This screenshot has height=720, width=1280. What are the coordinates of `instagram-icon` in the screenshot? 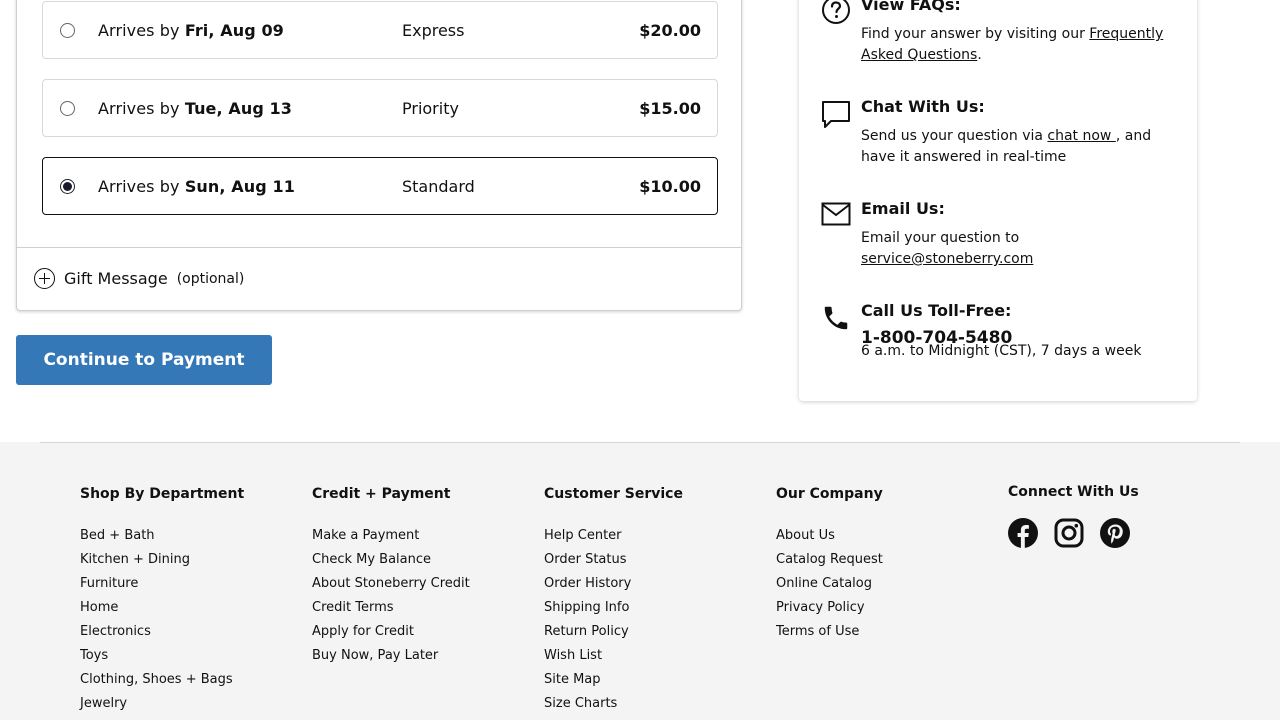 It's located at (1069, 533).